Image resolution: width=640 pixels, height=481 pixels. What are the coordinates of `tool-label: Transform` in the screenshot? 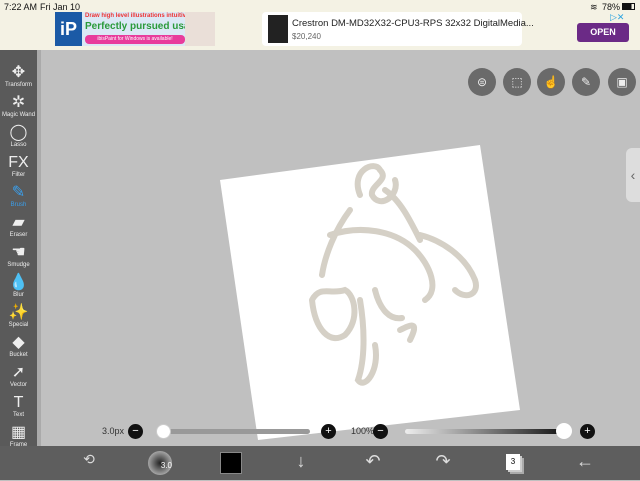 It's located at (18, 85).